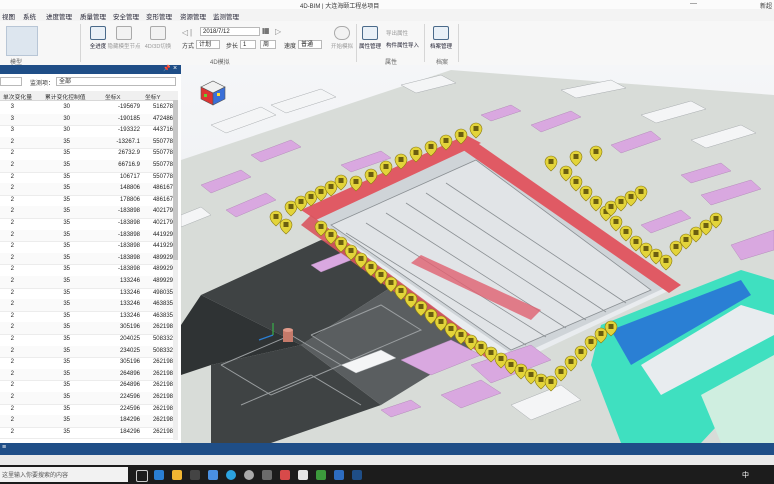 This screenshot has width=774, height=484. What do you see at coordinates (175, 68) in the screenshot?
I see `close-icon: ×` at bounding box center [175, 68].